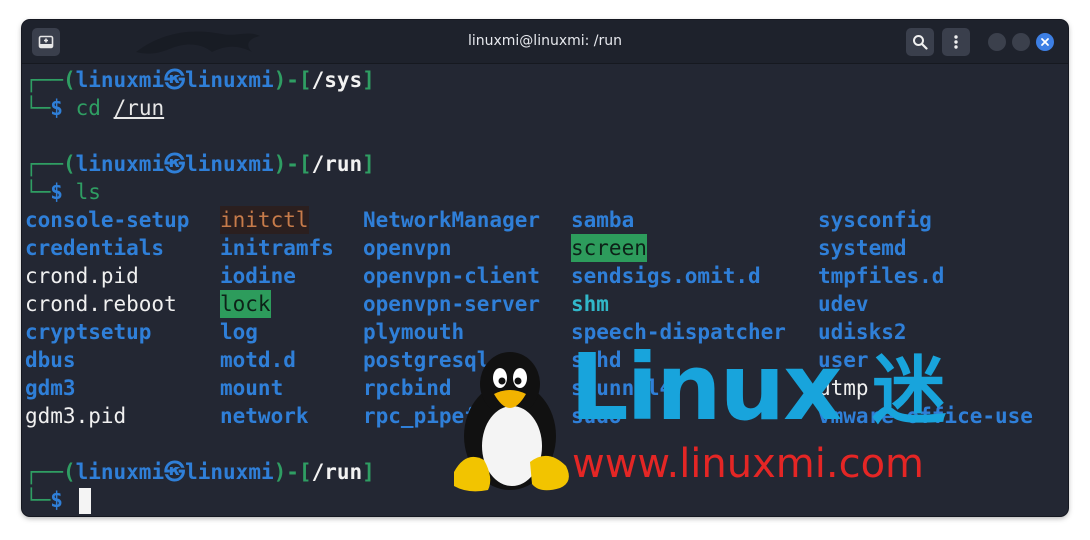 The height and width of the screenshot is (540, 1090). What do you see at coordinates (843, 304) in the screenshot?
I see `ls-entry: udev` at bounding box center [843, 304].